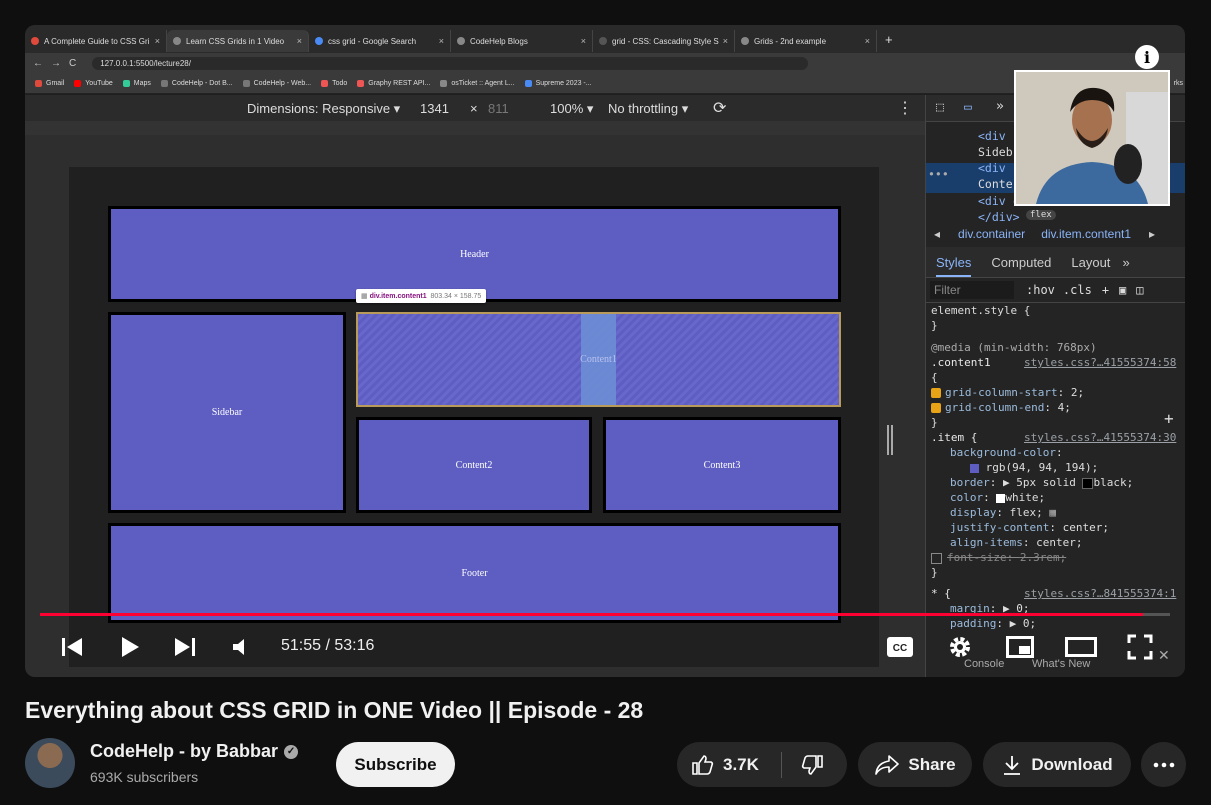 This screenshot has width=1211, height=805. What do you see at coordinates (1100, 362) in the screenshot?
I see `source-link: styles.css?…41555374:58` at bounding box center [1100, 362].